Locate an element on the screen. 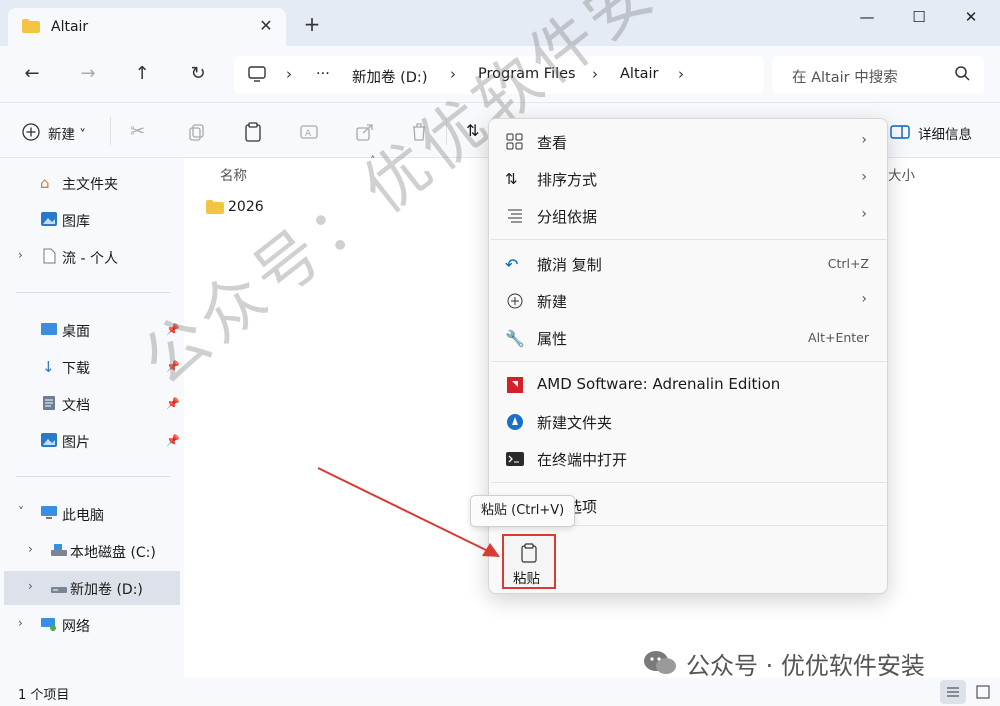 Image resolution: width=1000 pixels, height=706 pixels. download-icon: ↓ is located at coordinates (48, 367).